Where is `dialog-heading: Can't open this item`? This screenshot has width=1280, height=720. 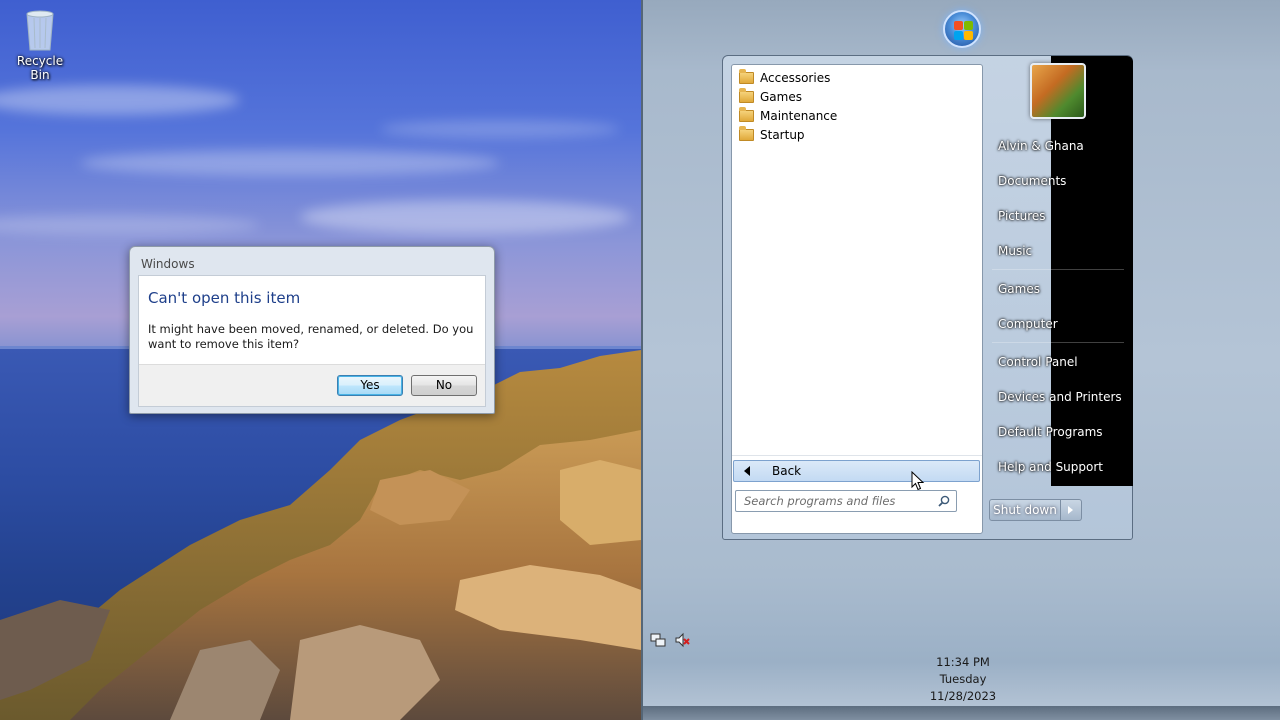 dialog-heading: Can't open this item is located at coordinates (224, 298).